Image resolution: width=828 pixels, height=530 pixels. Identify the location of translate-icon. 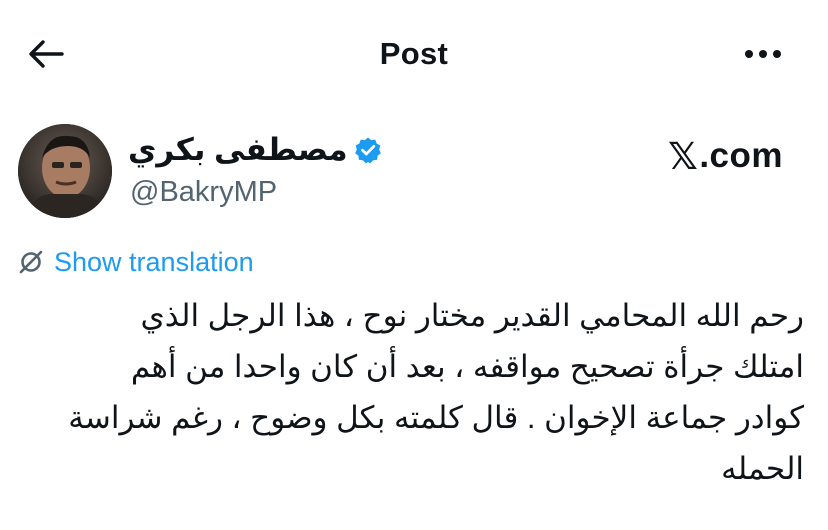
(31, 262).